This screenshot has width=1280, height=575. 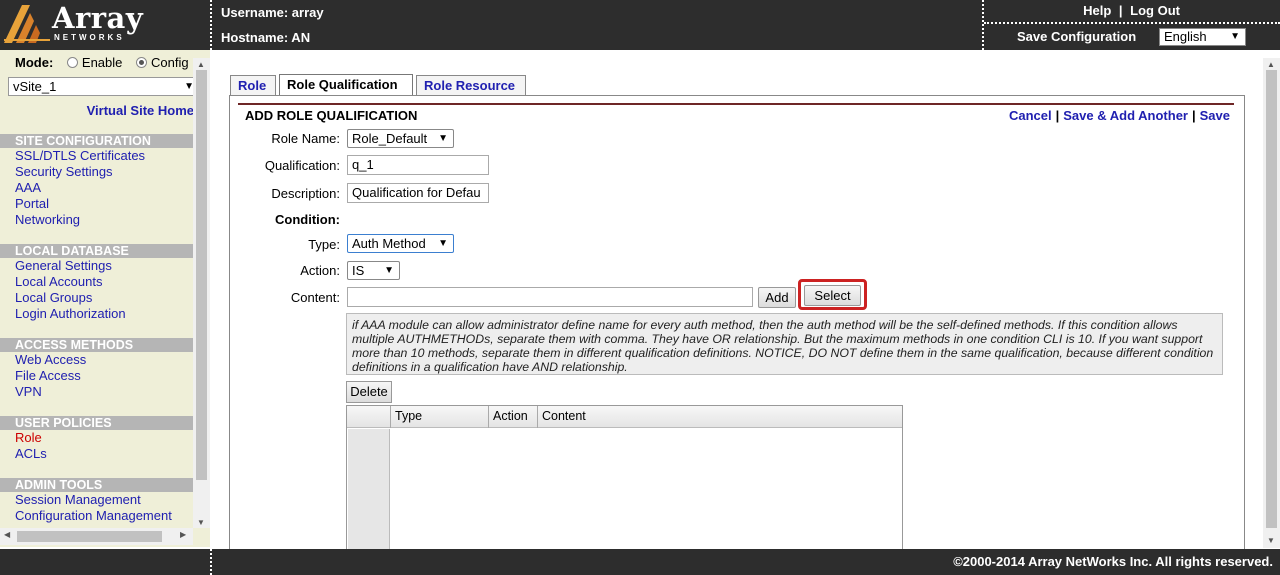 I want to click on sidebar-section-user-policies: USER POLICIES Role ACLs, so click(x=96, y=439).